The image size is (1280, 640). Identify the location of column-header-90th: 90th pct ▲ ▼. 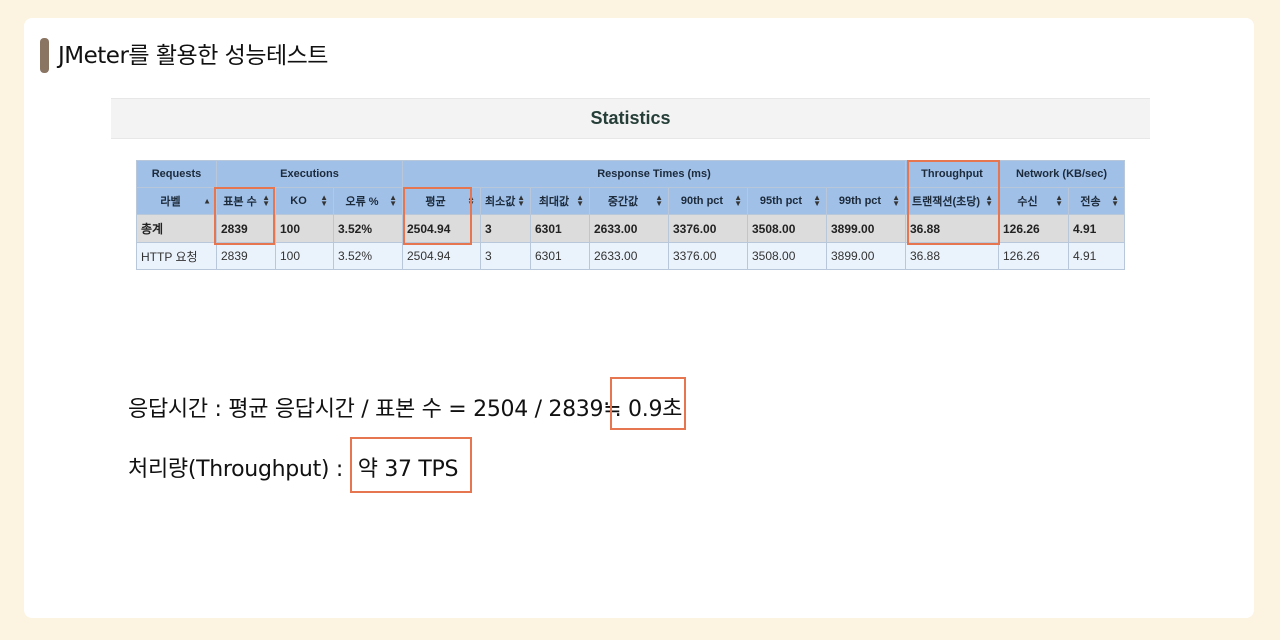
(708, 201).